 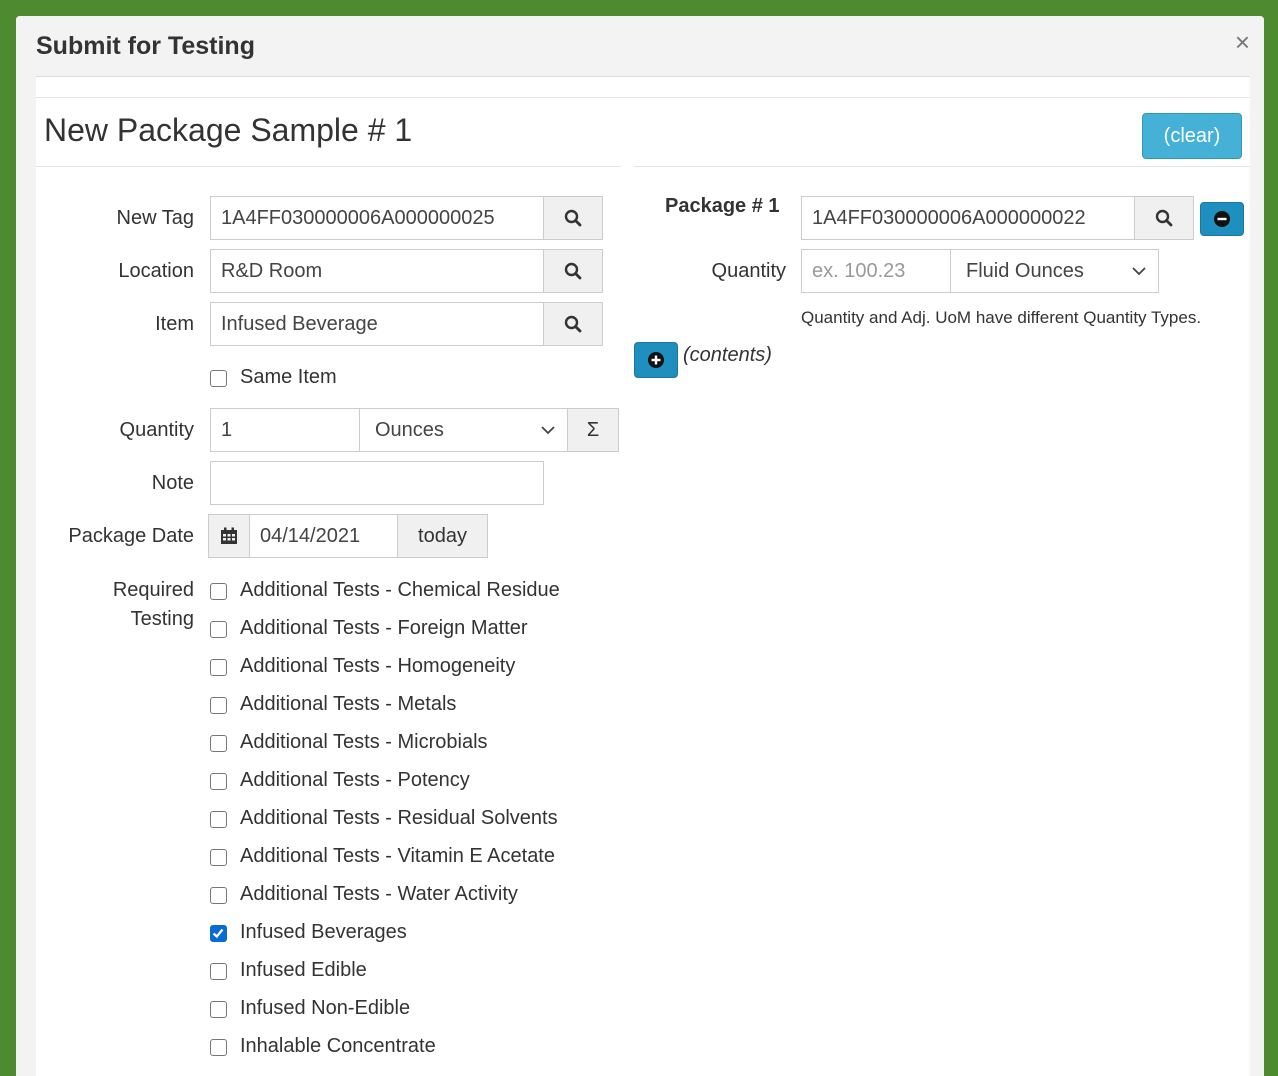 What do you see at coordinates (722, 206) in the screenshot?
I see `package-label: Package # 1` at bounding box center [722, 206].